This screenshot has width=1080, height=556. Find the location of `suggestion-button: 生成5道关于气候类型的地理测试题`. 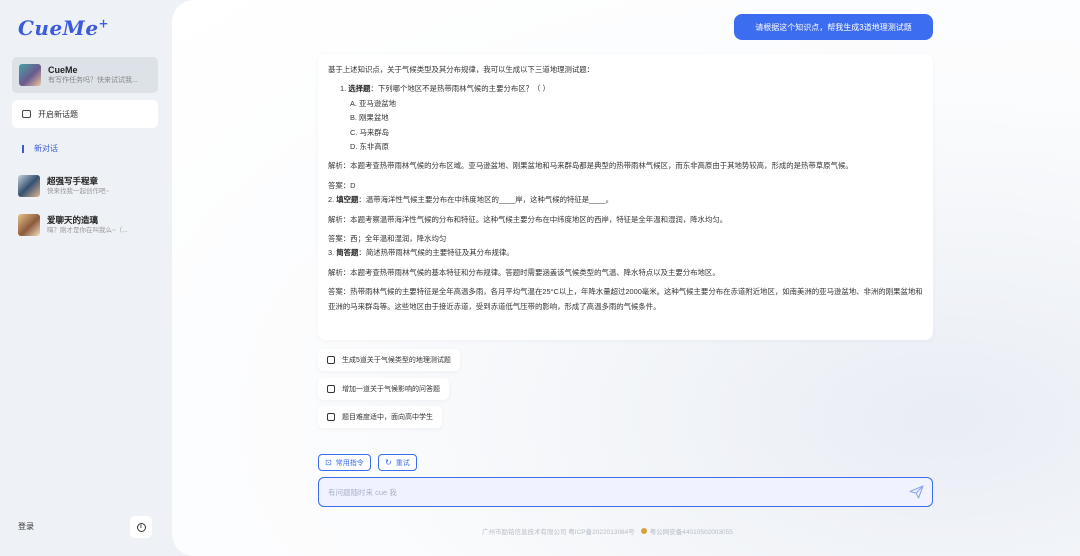

suggestion-button: 生成5道关于气候类型的地理测试题 is located at coordinates (389, 360).